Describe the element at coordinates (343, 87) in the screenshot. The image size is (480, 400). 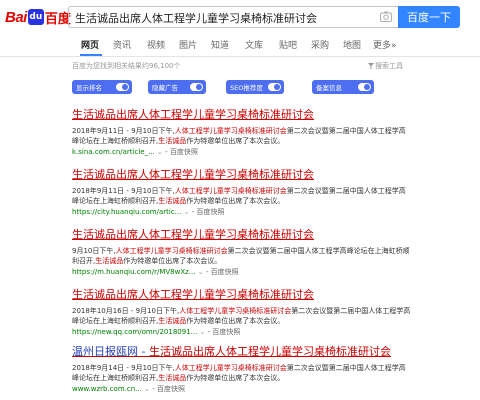
I see `filter-icp: 备案信息` at that location.